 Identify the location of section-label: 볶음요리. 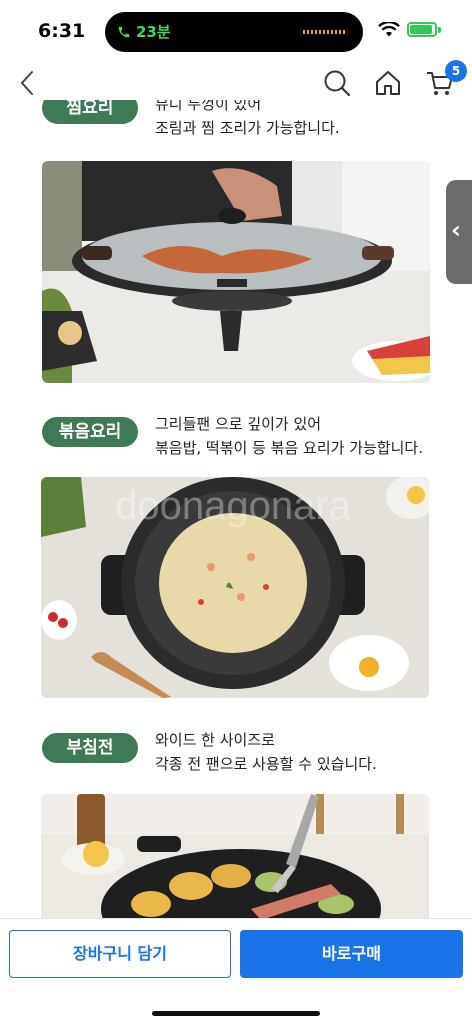
(90, 432).